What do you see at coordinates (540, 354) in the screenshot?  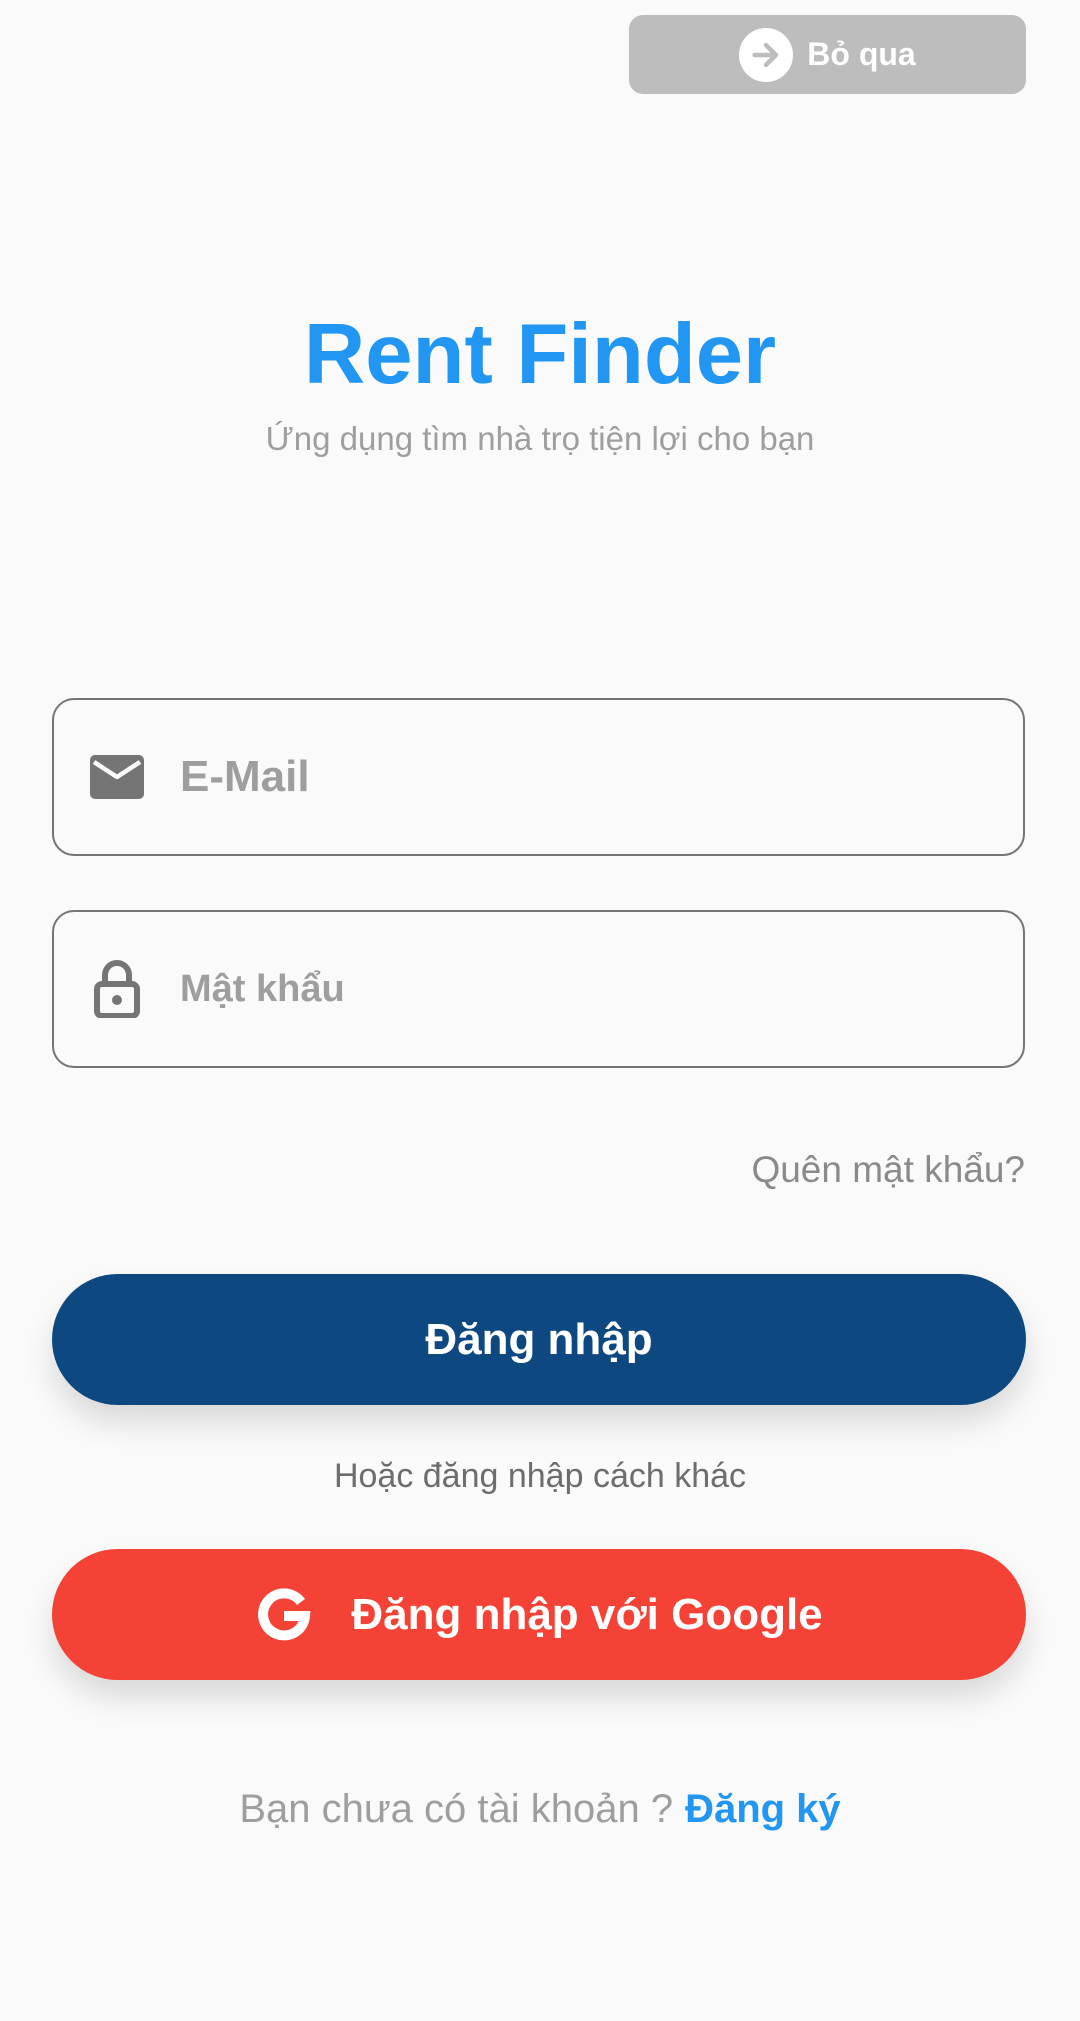 I see `app-title: Rent Finder` at bounding box center [540, 354].